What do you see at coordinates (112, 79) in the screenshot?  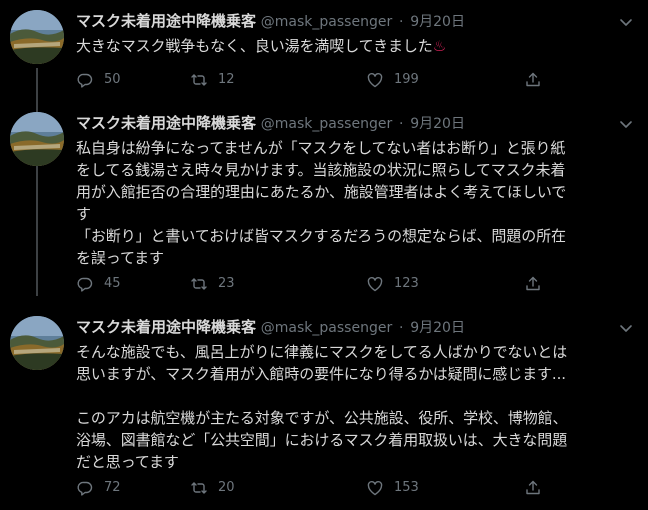 I see `reply-count: 50` at bounding box center [112, 79].